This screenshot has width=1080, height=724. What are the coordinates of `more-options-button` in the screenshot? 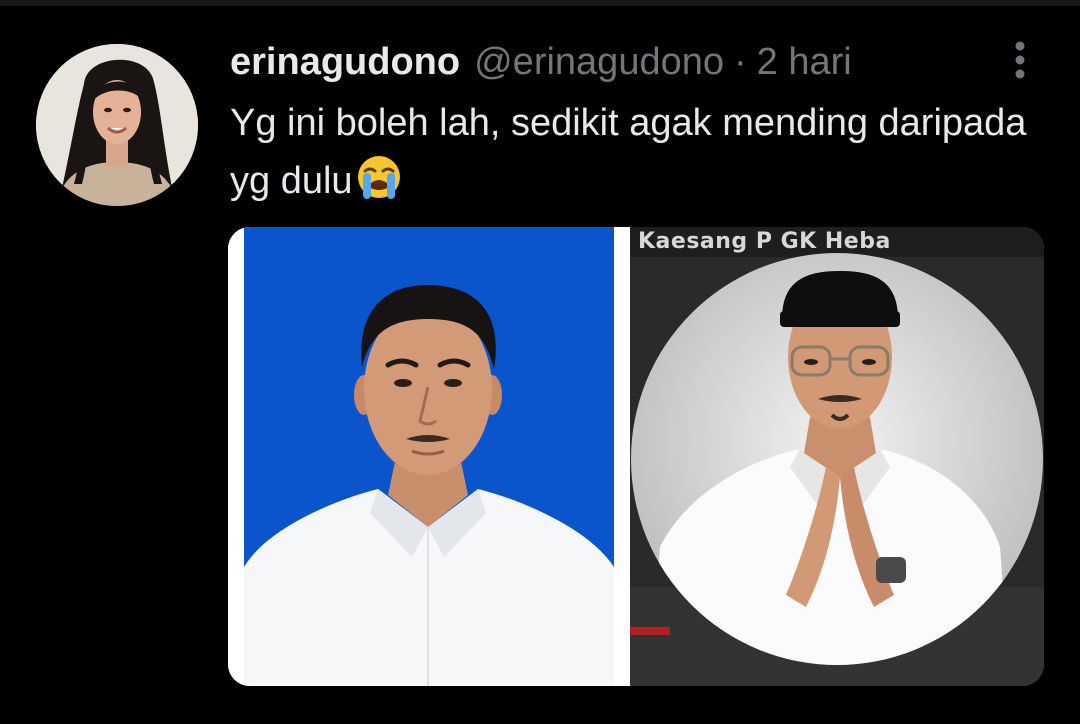 It's located at (1020, 60).